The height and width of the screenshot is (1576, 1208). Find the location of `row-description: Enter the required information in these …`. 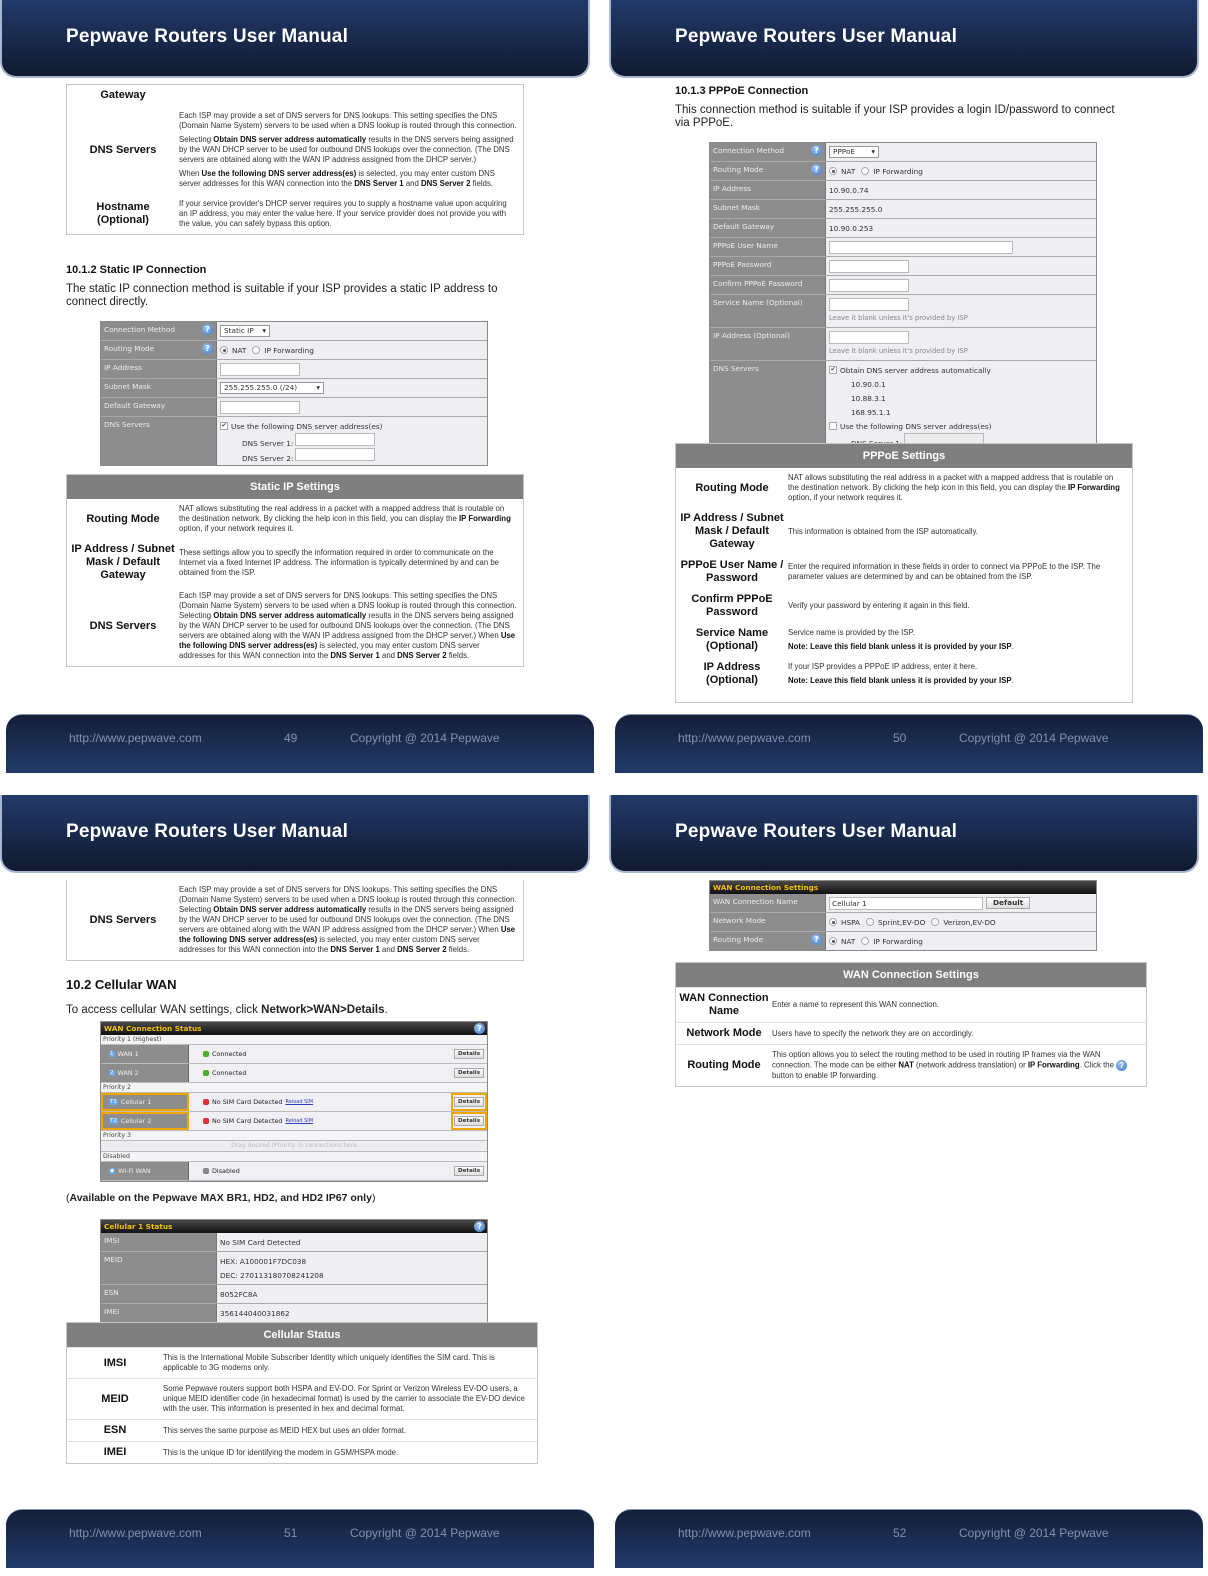

row-description: Enter the required information in these … is located at coordinates (960, 572).